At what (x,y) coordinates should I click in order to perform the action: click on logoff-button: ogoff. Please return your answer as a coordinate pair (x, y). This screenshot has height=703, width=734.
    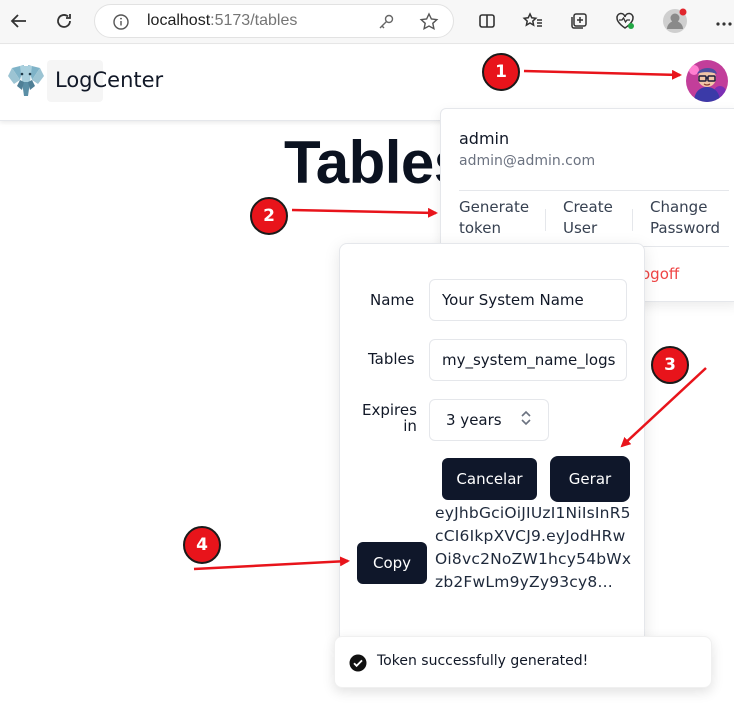
    Looking at the image, I should click on (660, 274).